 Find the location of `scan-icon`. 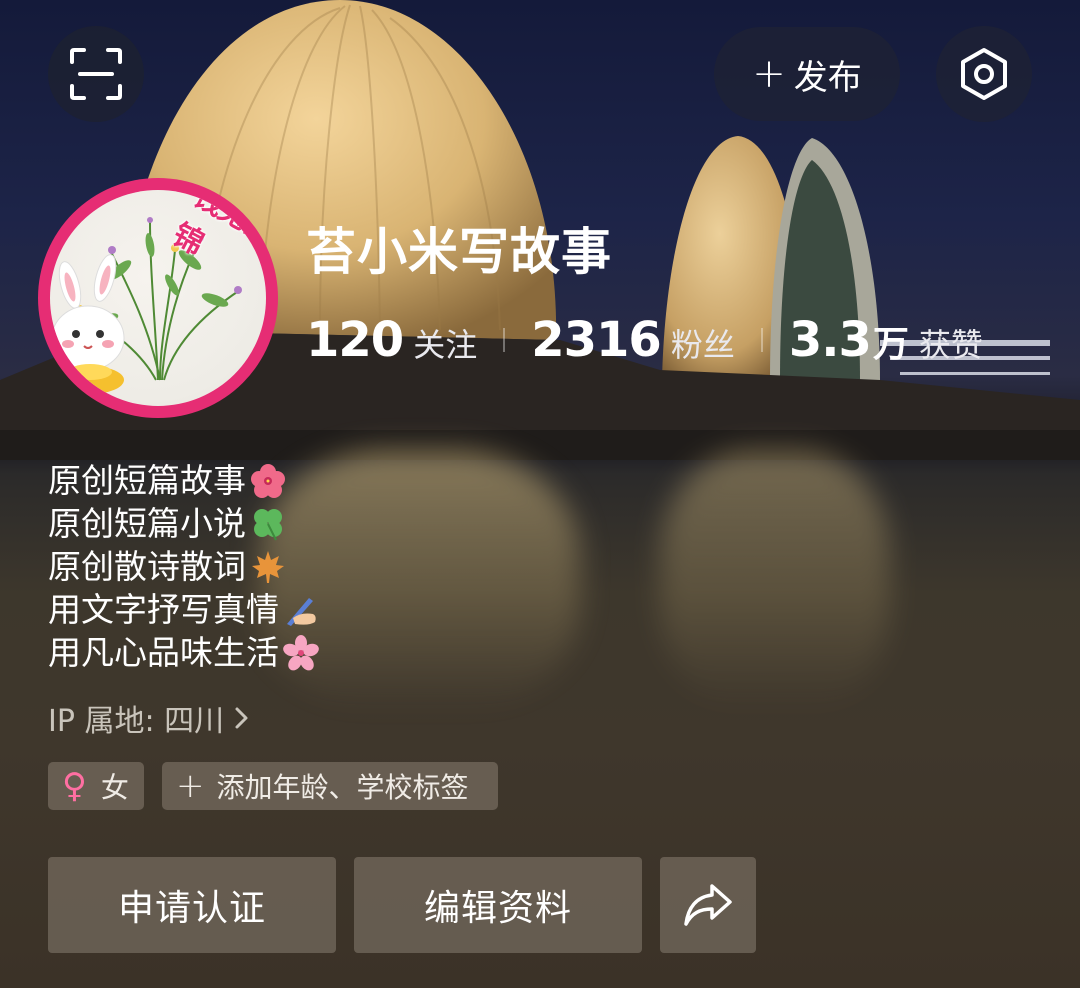

scan-icon is located at coordinates (96, 74).